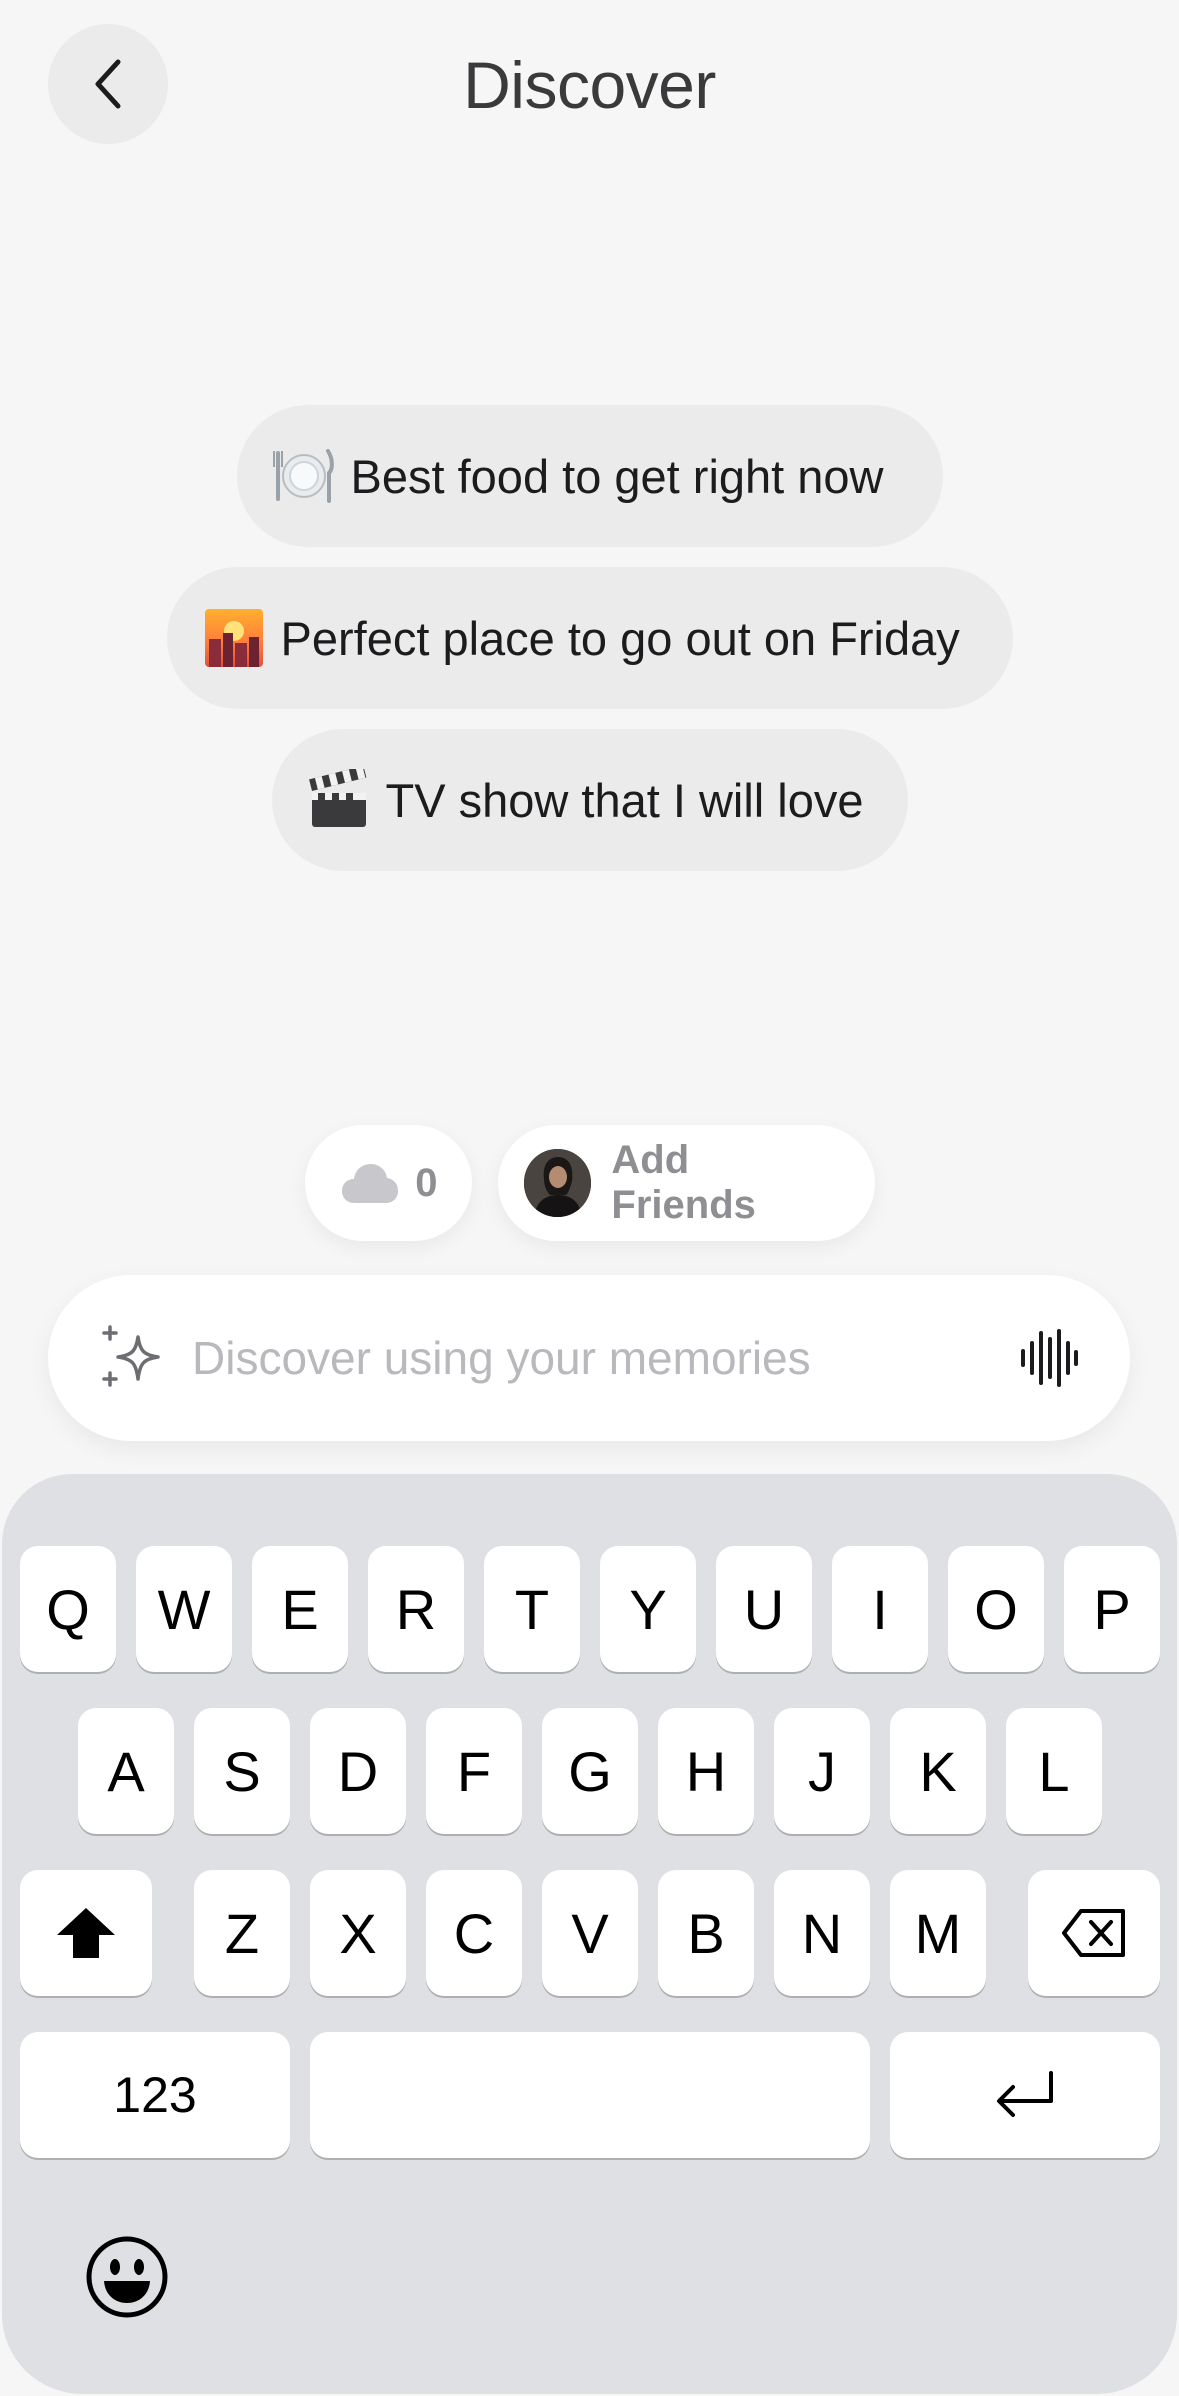  I want to click on suggestion-label: TV show that I will love, so click(624, 800).